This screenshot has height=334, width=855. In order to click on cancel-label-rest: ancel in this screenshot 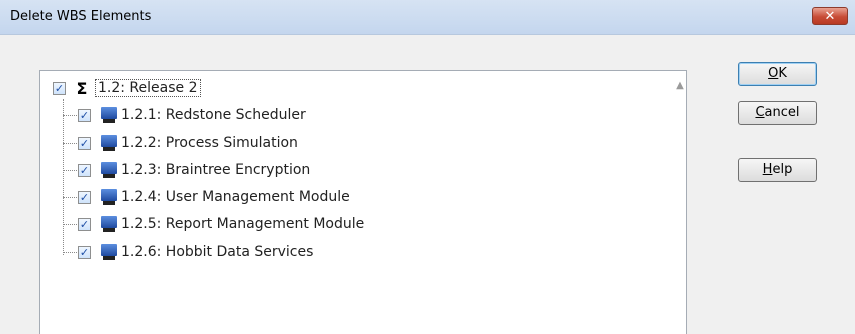, I will do `click(782, 112)`.